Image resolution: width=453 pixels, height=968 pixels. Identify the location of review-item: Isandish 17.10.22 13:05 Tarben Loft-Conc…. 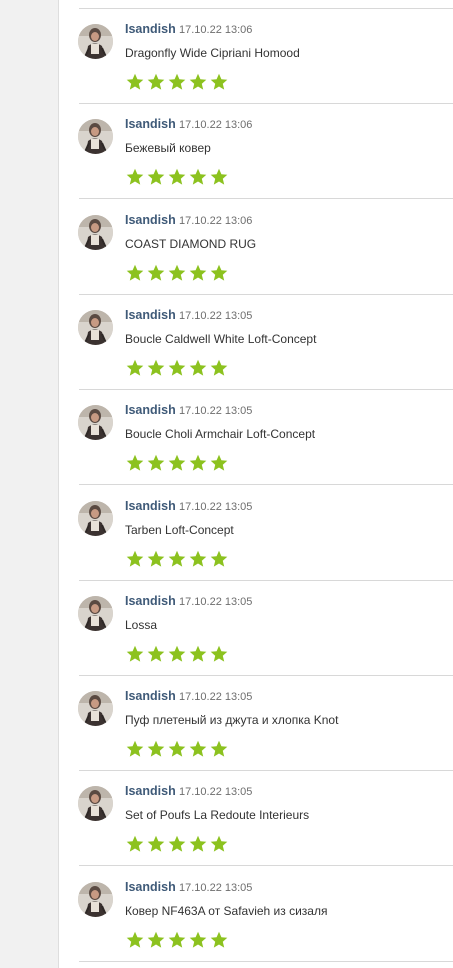
(256, 533).